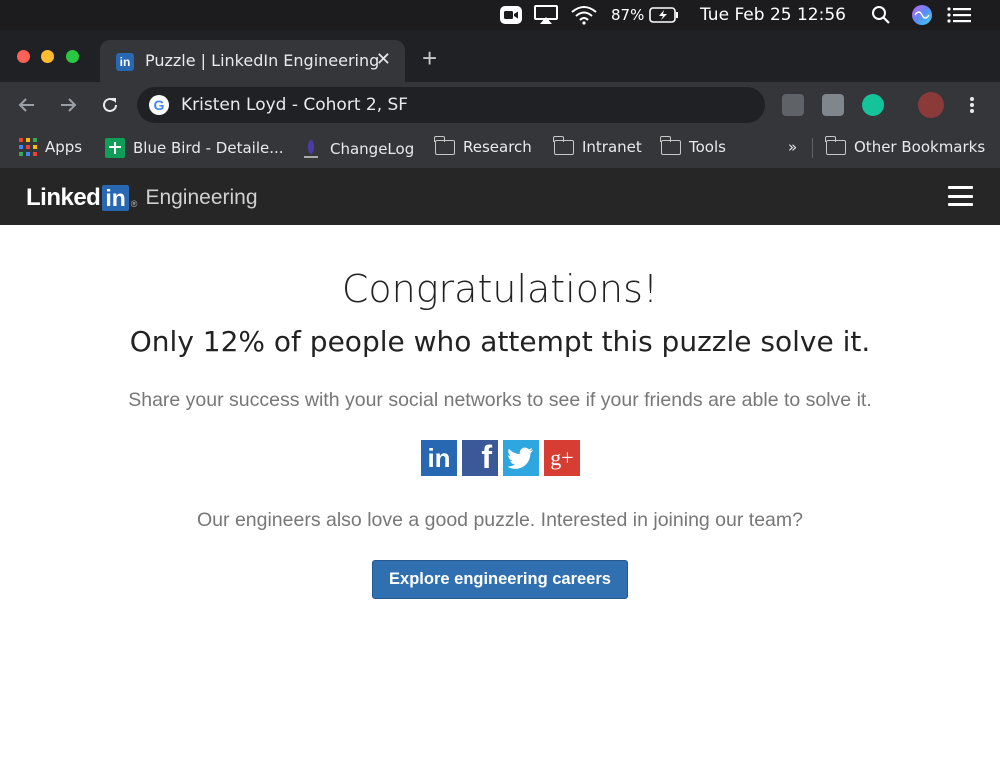  I want to click on bookmark-intranet: Intranet, so click(597, 145).